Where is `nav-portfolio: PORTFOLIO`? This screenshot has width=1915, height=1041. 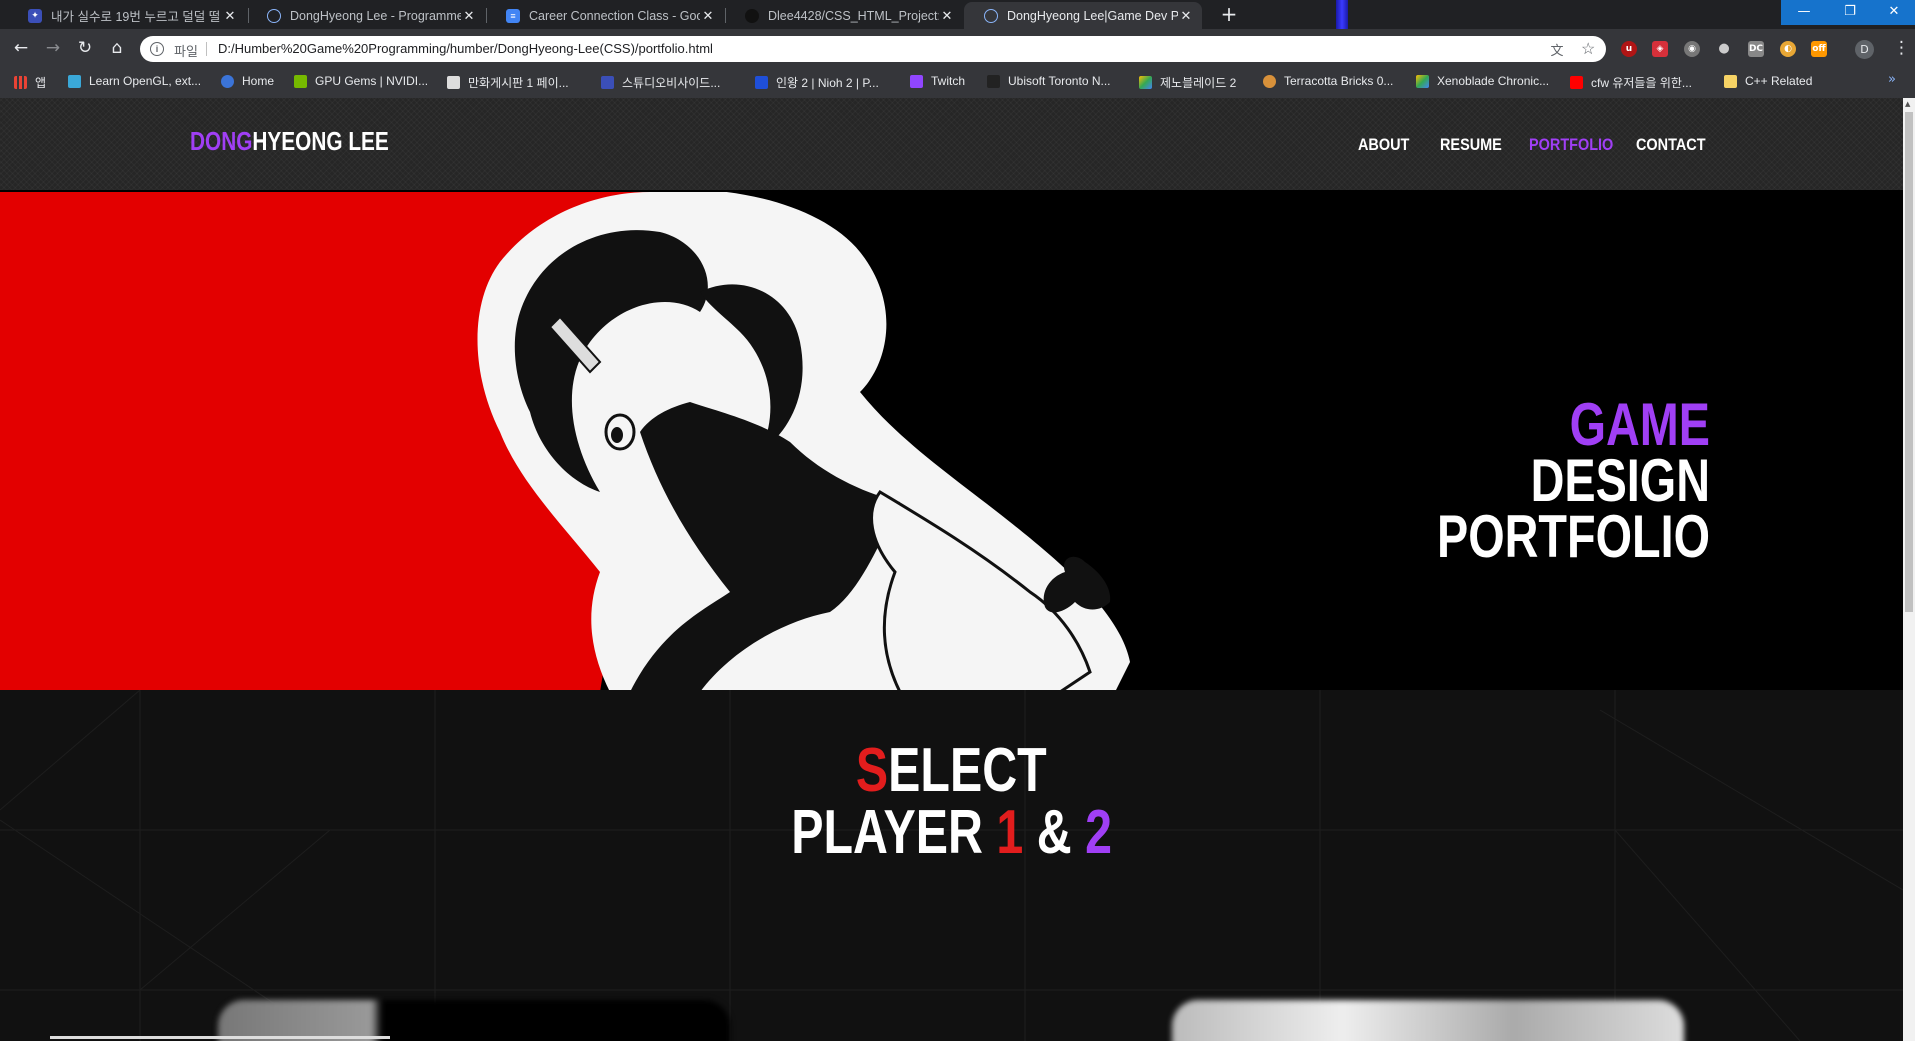 nav-portfolio: PORTFOLIO is located at coordinates (1571, 145).